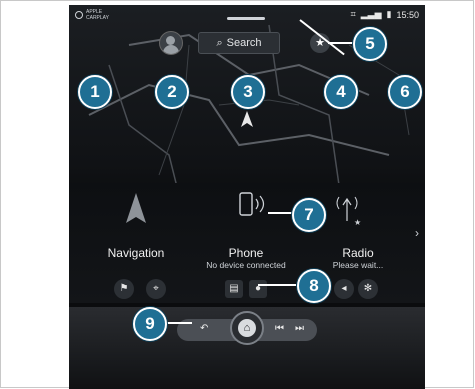  I want to click on nav-destination-button: ⚑, so click(124, 289).